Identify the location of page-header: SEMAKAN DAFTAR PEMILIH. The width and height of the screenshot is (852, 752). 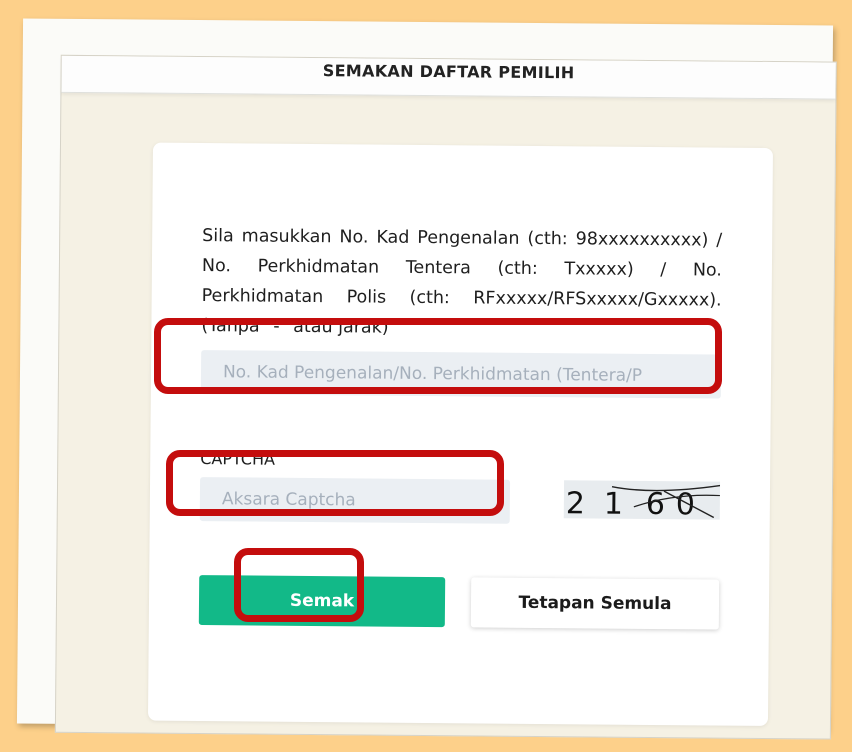
(448, 77).